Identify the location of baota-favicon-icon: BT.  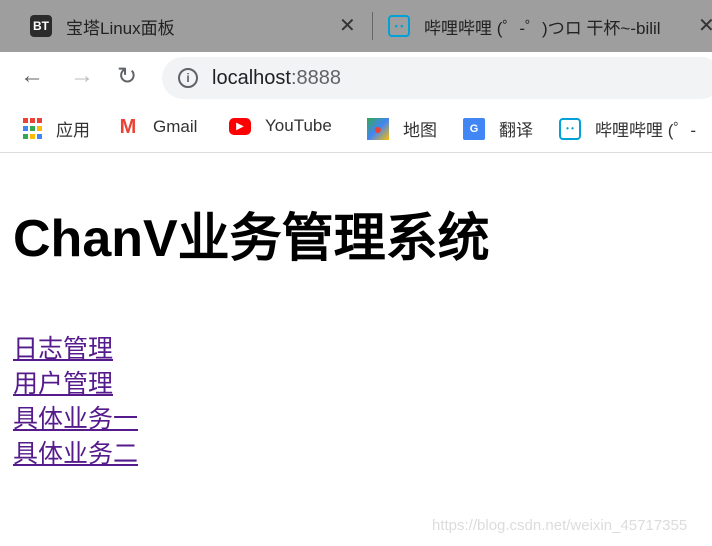
(41, 26).